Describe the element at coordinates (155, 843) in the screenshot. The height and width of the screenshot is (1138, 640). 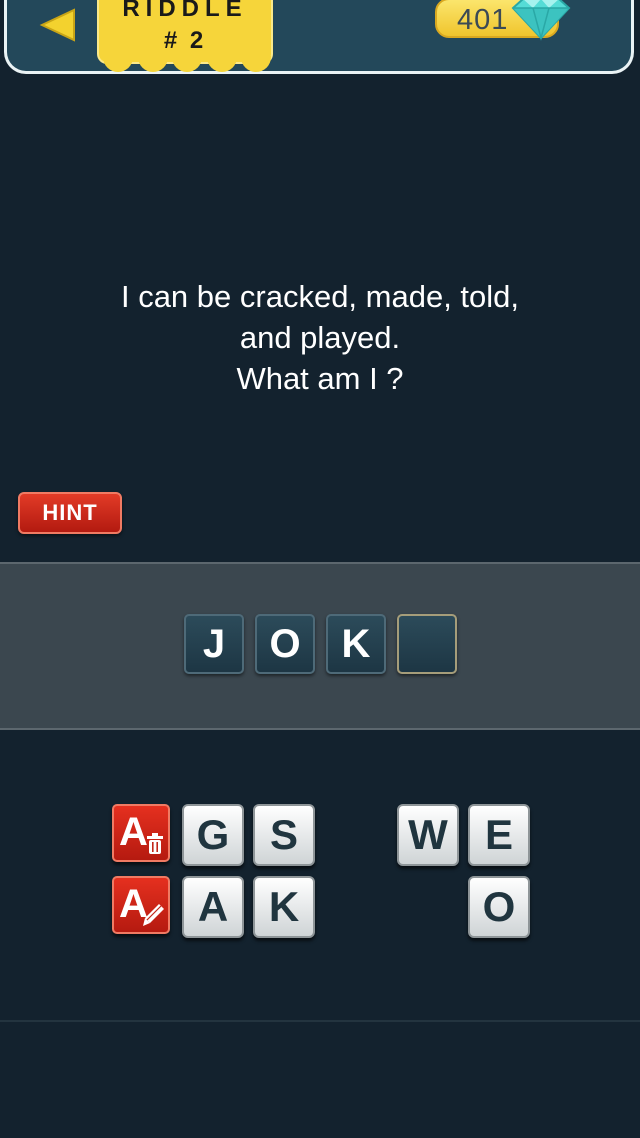
I see `trash-icon` at that location.